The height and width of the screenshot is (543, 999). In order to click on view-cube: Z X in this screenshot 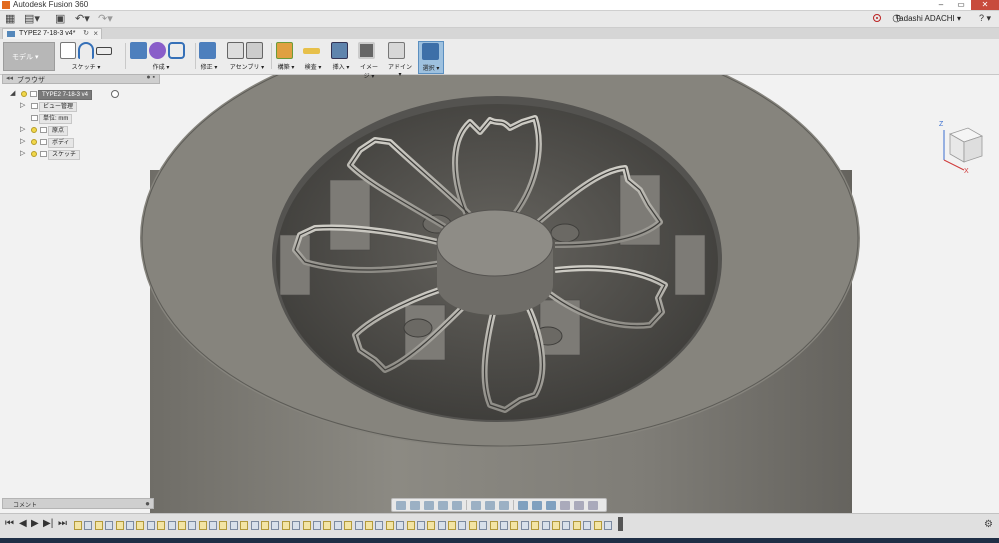, I will do `click(959, 149)`.